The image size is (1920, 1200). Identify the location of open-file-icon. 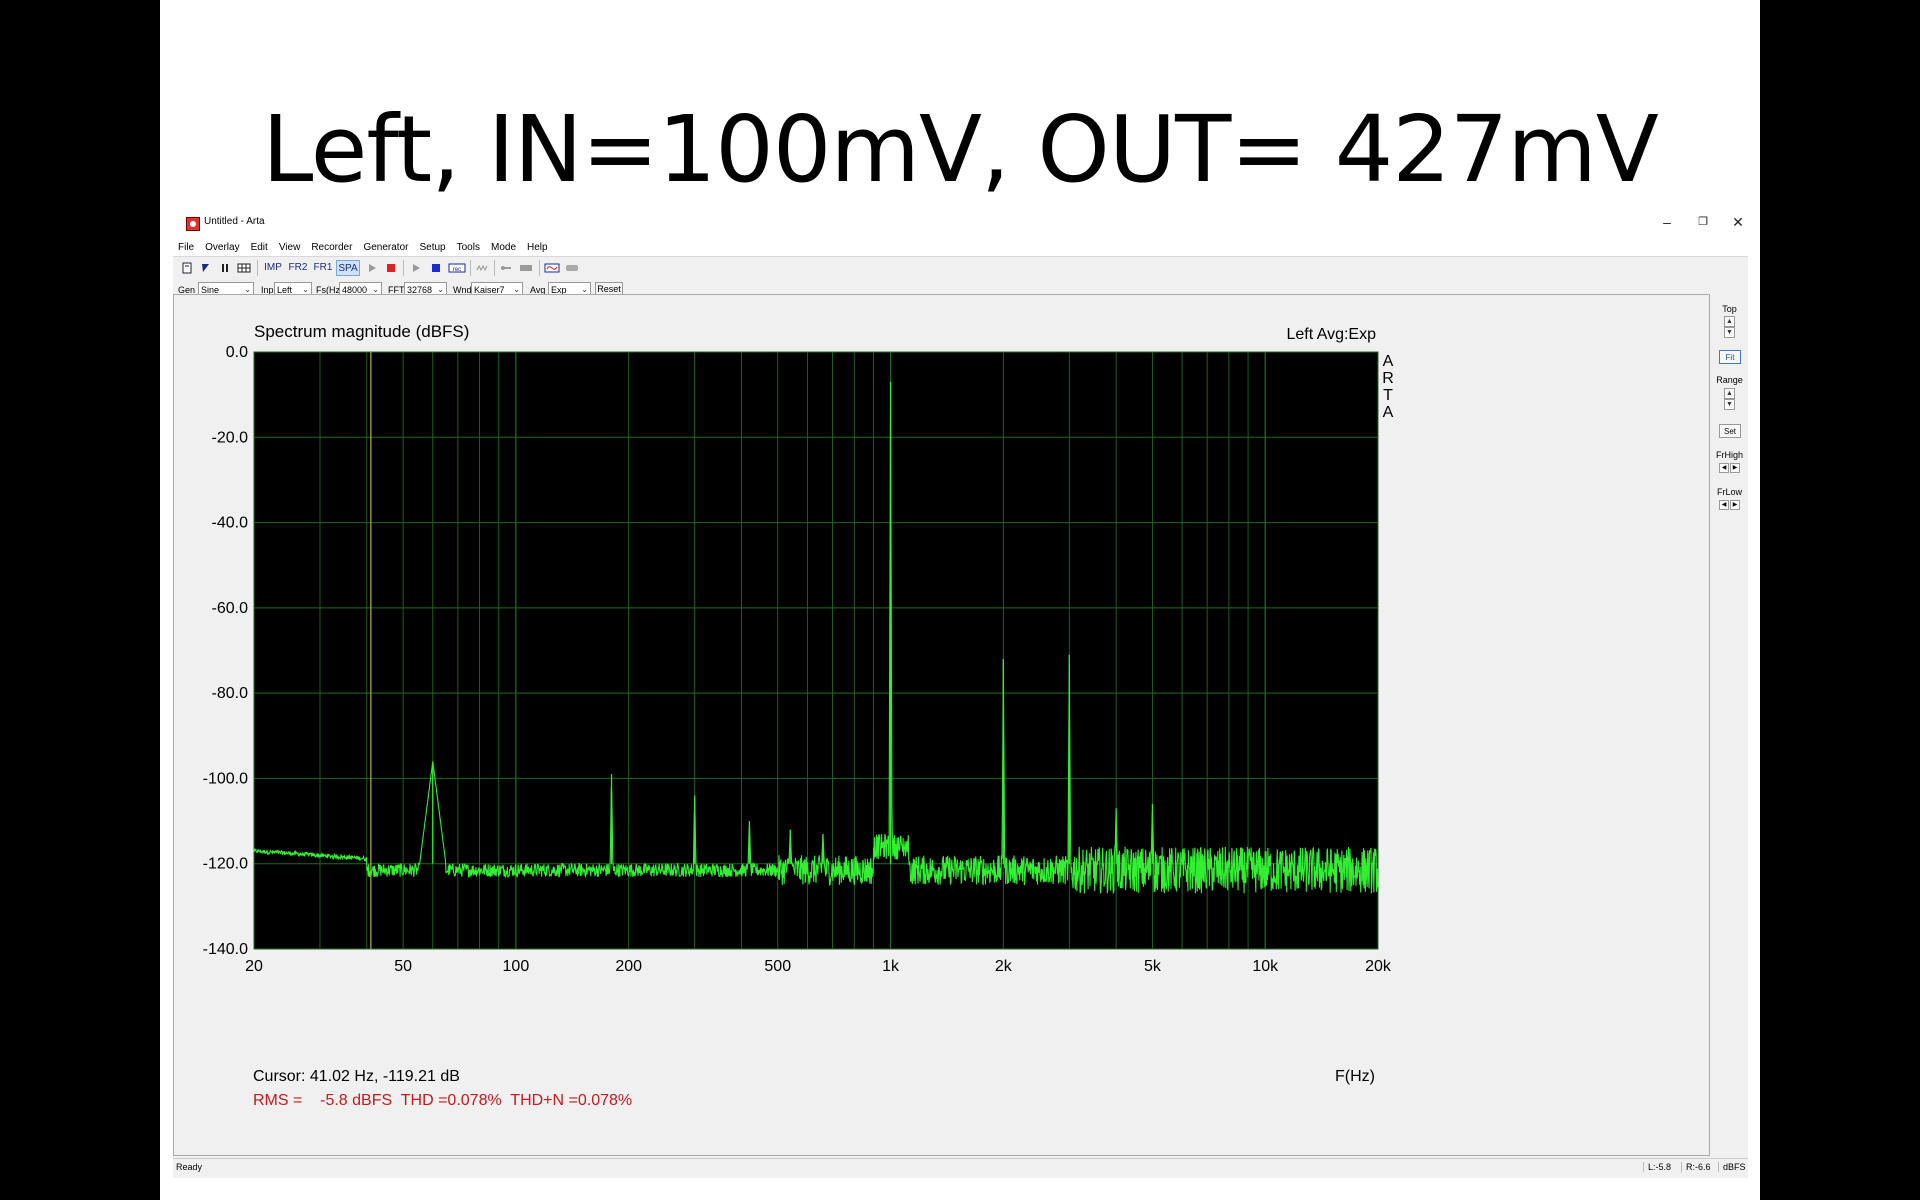
(206, 268).